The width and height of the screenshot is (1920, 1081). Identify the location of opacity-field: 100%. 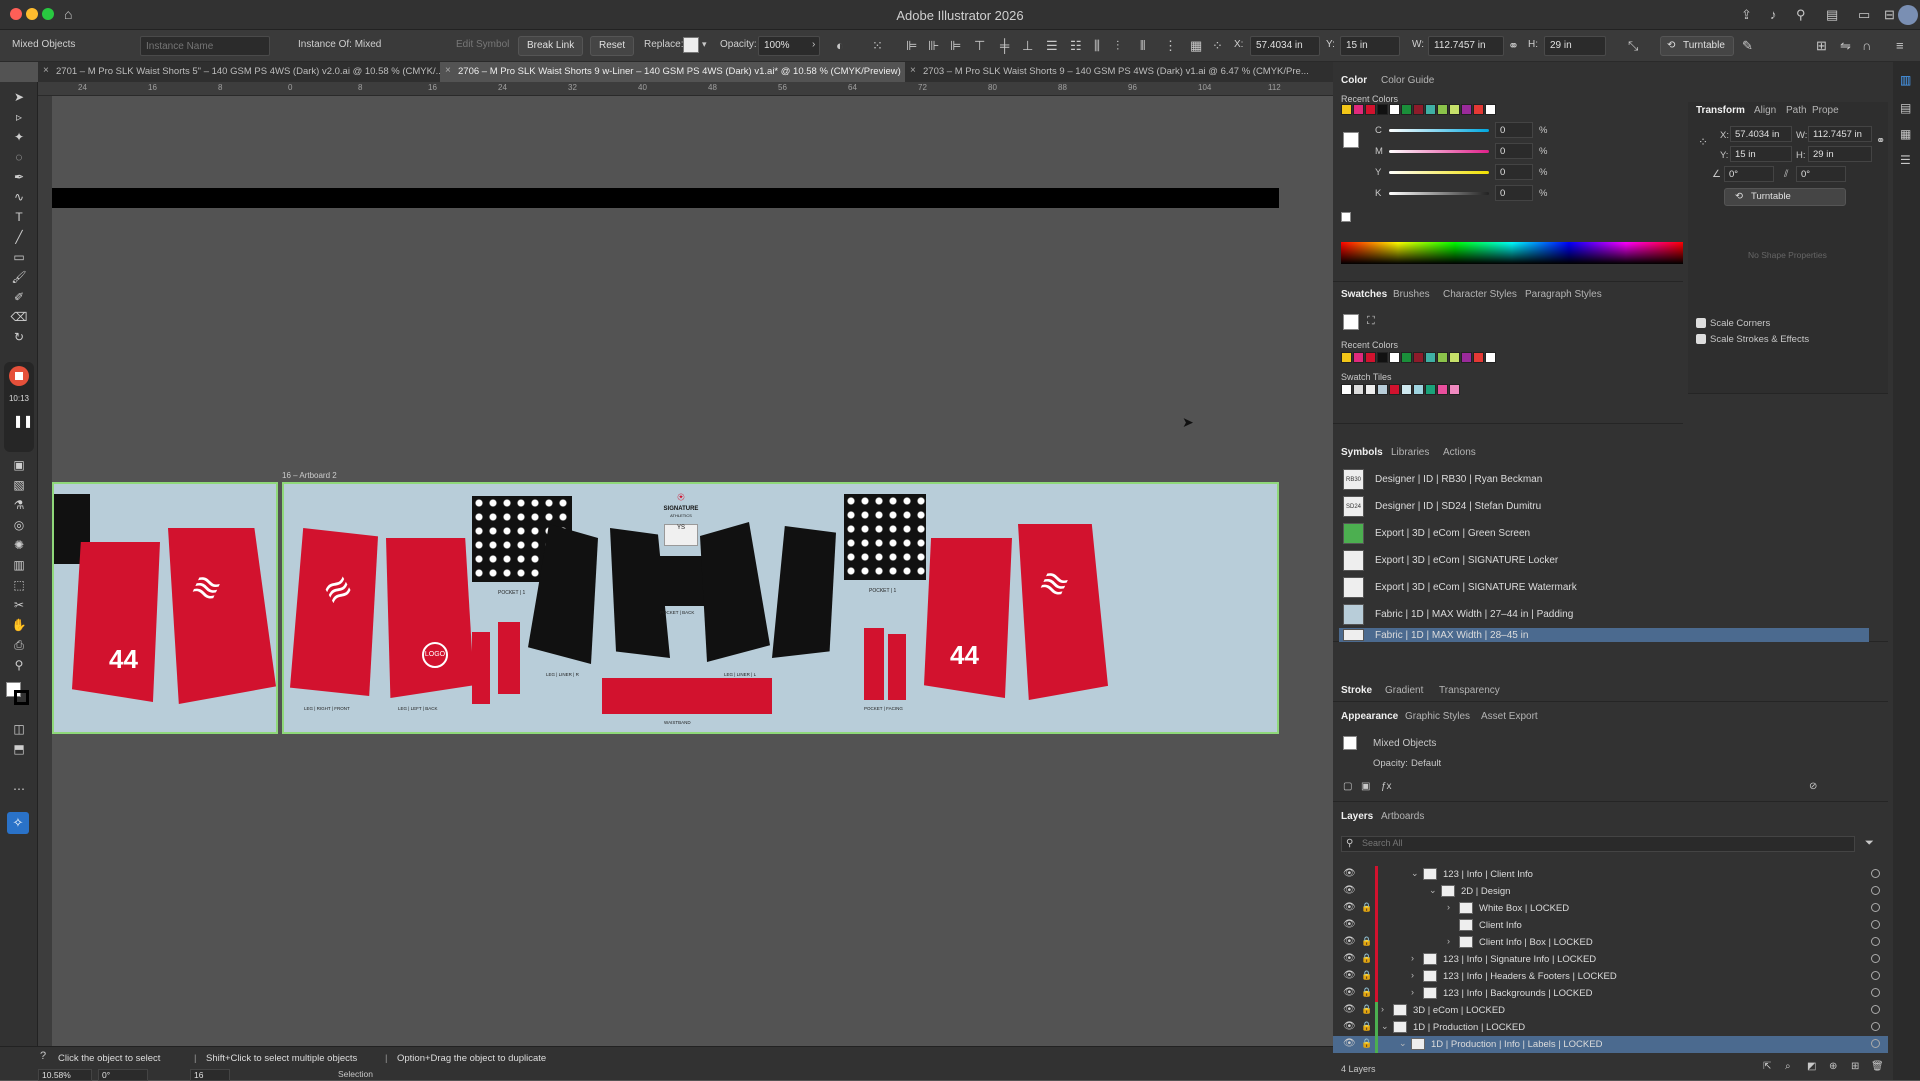
(789, 46).